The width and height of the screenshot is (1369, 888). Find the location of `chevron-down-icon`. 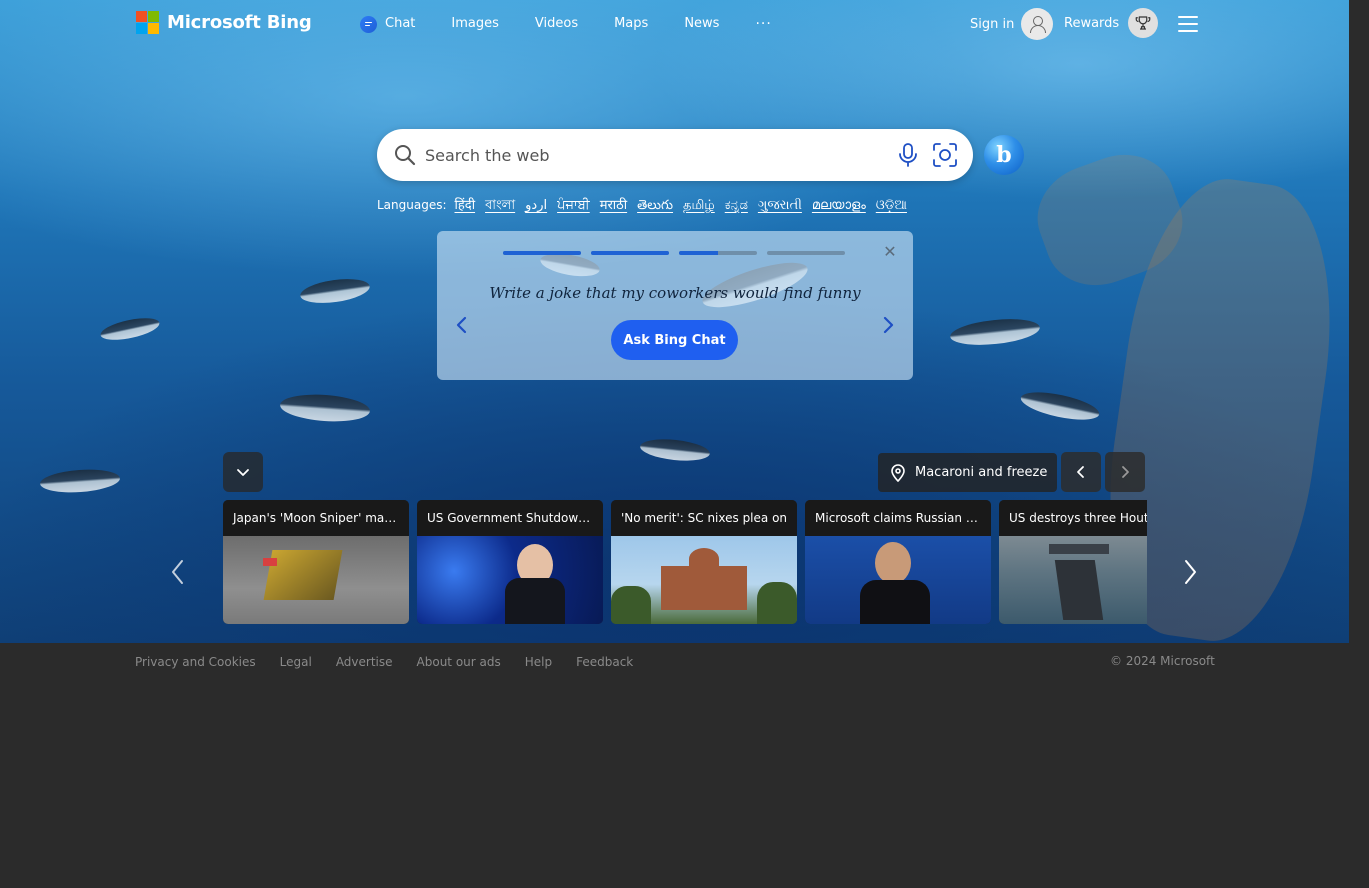

chevron-down-icon is located at coordinates (243, 472).